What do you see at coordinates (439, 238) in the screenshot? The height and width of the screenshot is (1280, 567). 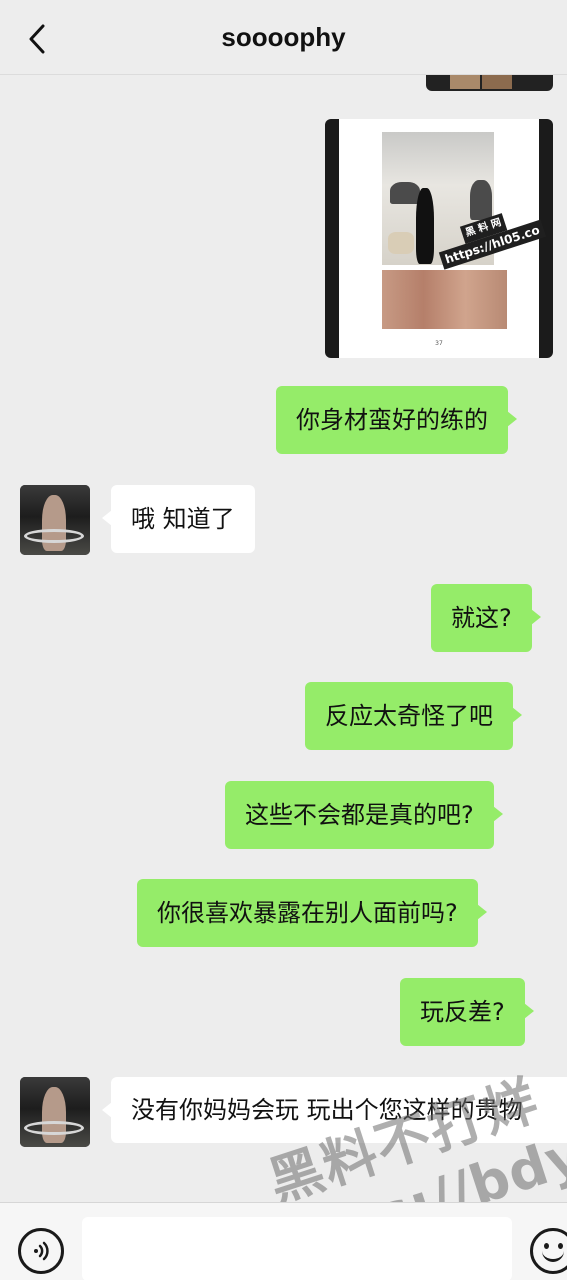 I see `image-message: 37 黑 料 网 https://hl05.co` at bounding box center [439, 238].